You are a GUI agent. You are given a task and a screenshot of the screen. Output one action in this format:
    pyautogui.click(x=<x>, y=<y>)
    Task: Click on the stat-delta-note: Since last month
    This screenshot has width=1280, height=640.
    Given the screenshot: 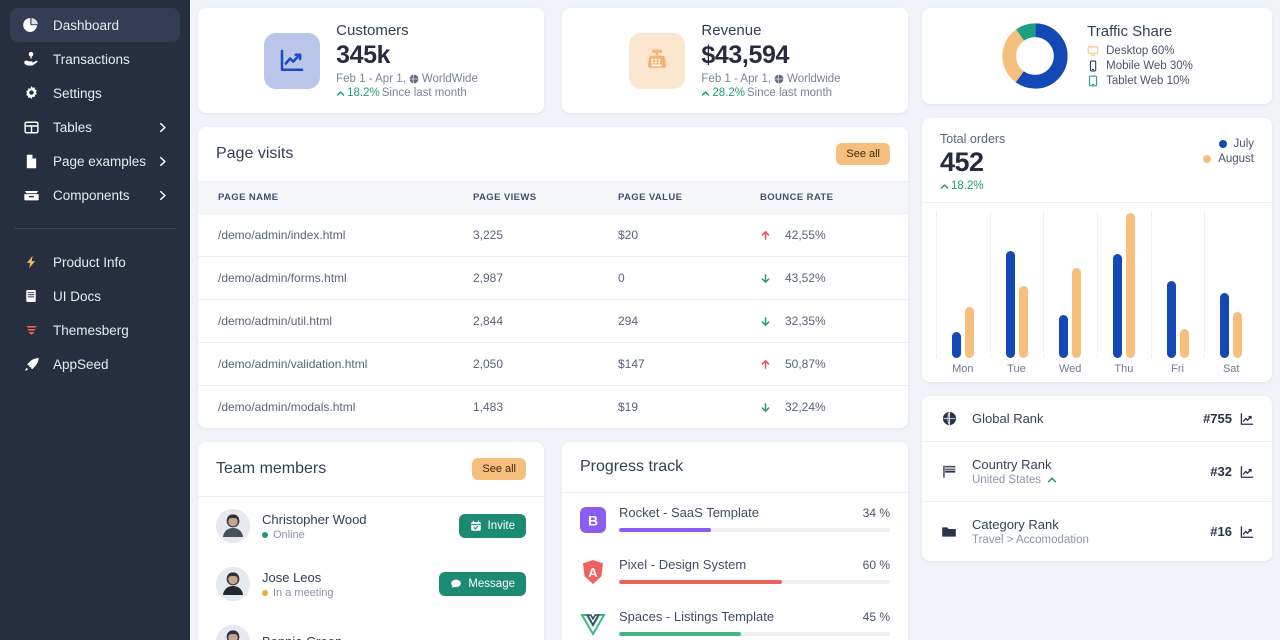 What is the action you would take?
    pyautogui.click(x=424, y=93)
    